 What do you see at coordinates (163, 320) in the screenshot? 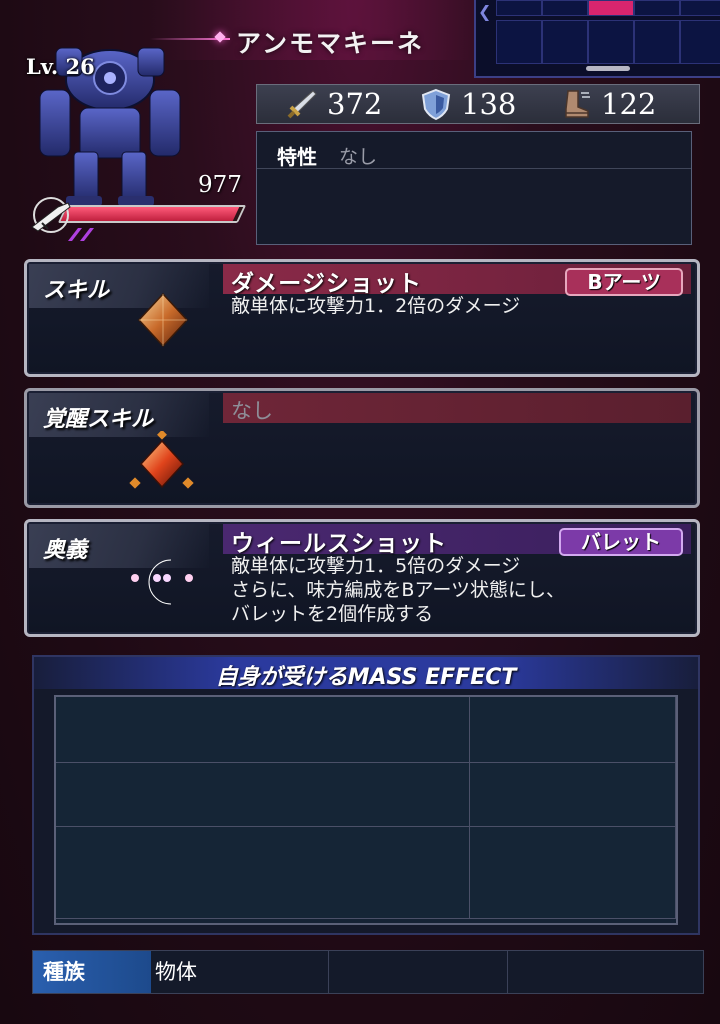
I see `gem-icon` at bounding box center [163, 320].